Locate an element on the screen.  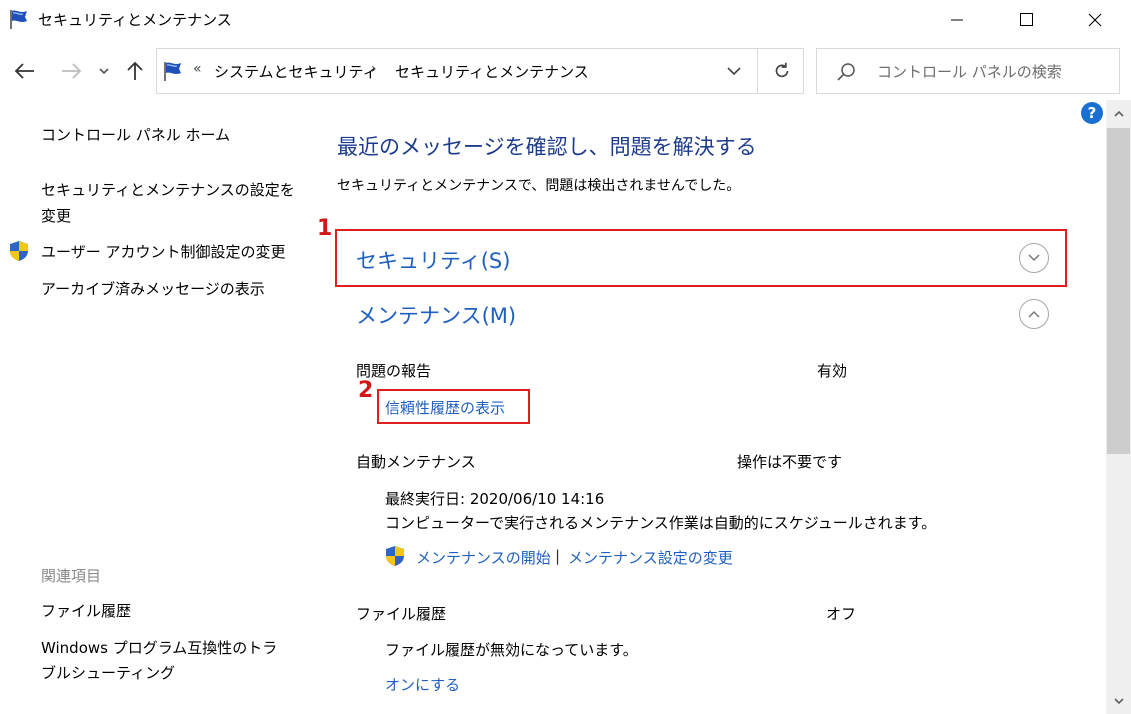
security-section-header: セキュリティ(S) is located at coordinates (433, 260).